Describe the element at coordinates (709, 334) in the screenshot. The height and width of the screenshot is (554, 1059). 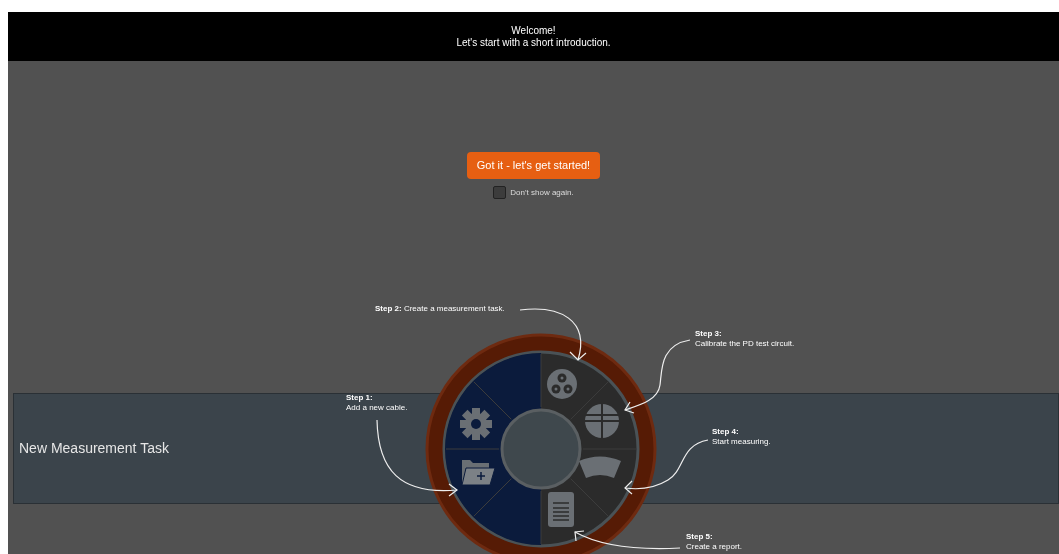
I see `step-title: Step 3:` at that location.